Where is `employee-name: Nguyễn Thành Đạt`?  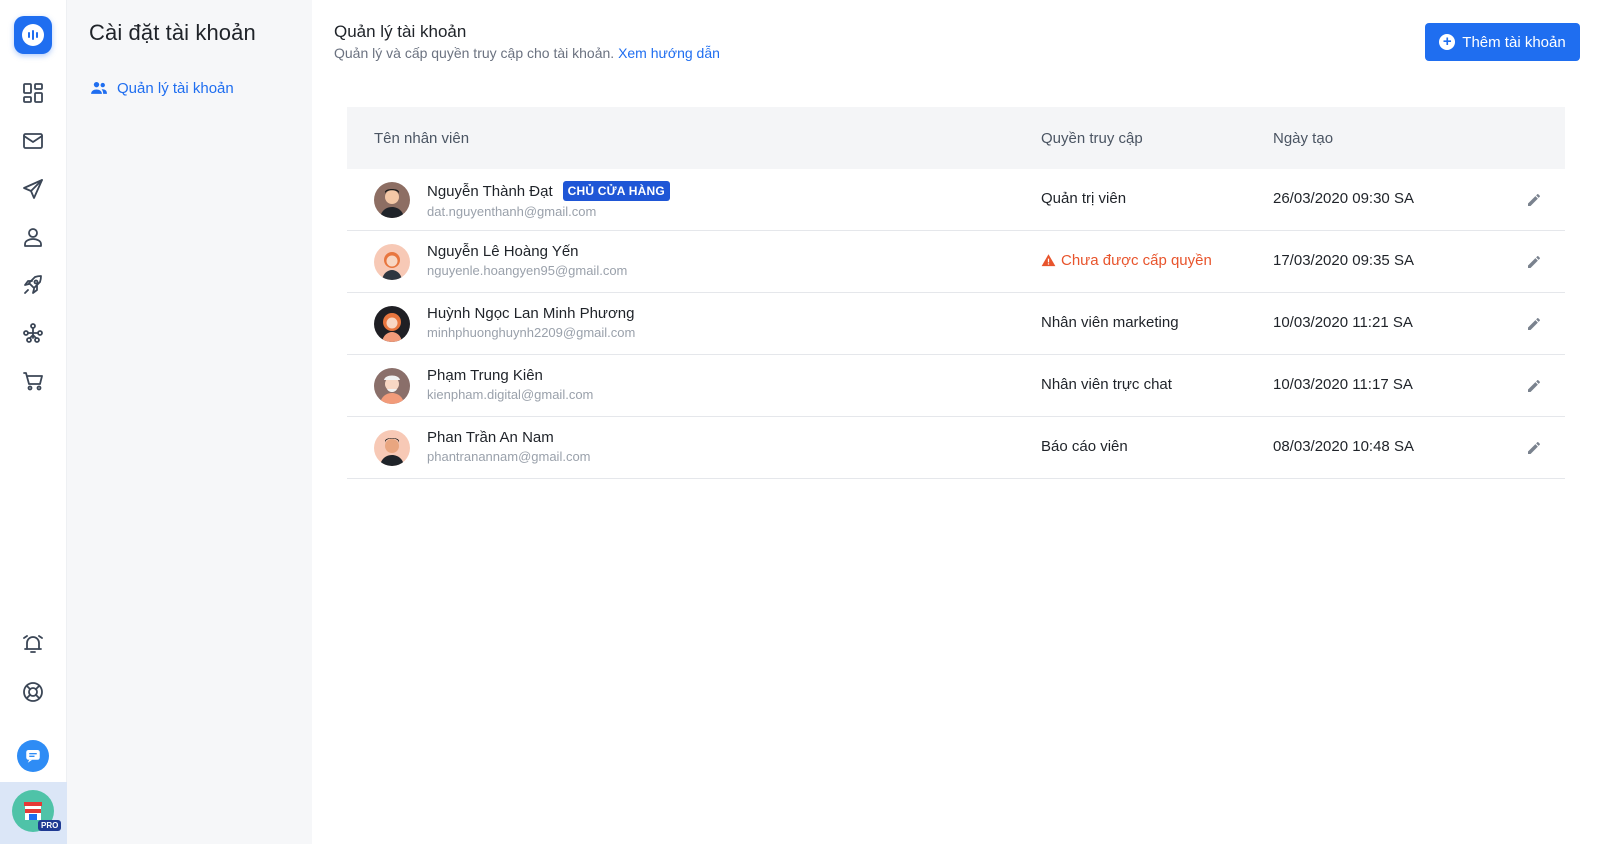
employee-name: Nguyễn Thành Đạt is located at coordinates (490, 191).